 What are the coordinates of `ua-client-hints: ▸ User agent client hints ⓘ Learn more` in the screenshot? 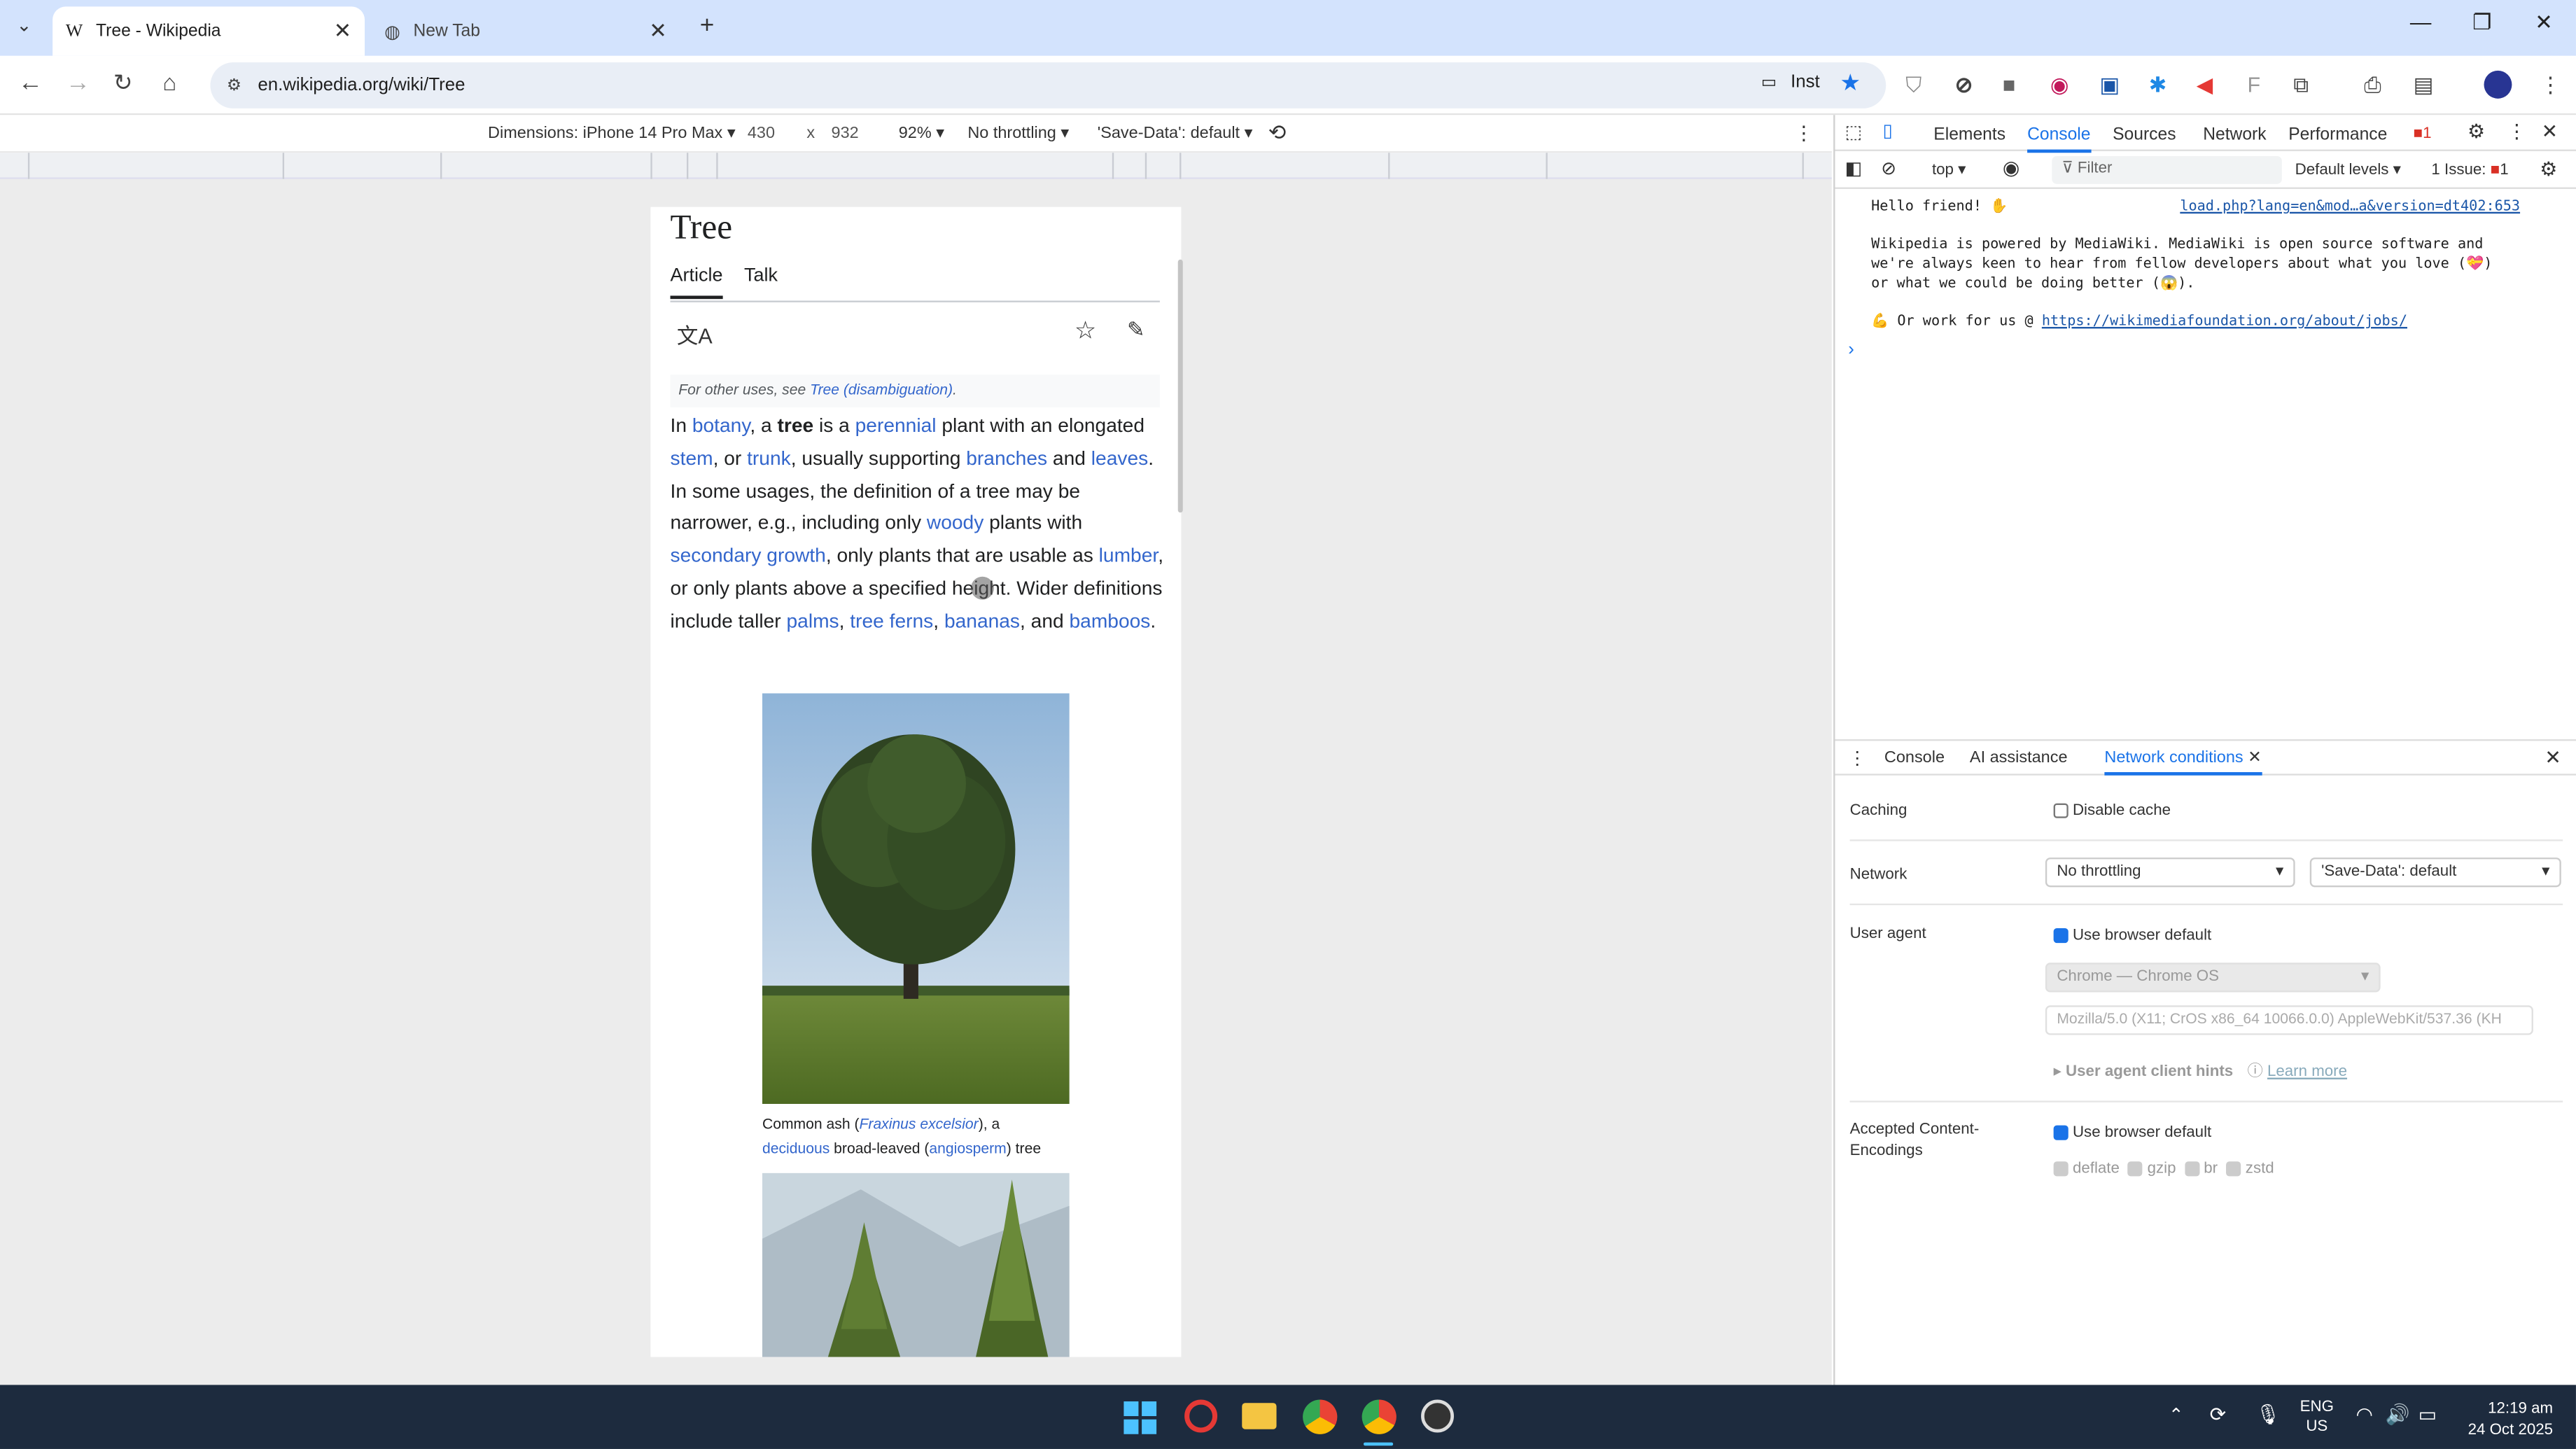 It's located at (2200, 1069).